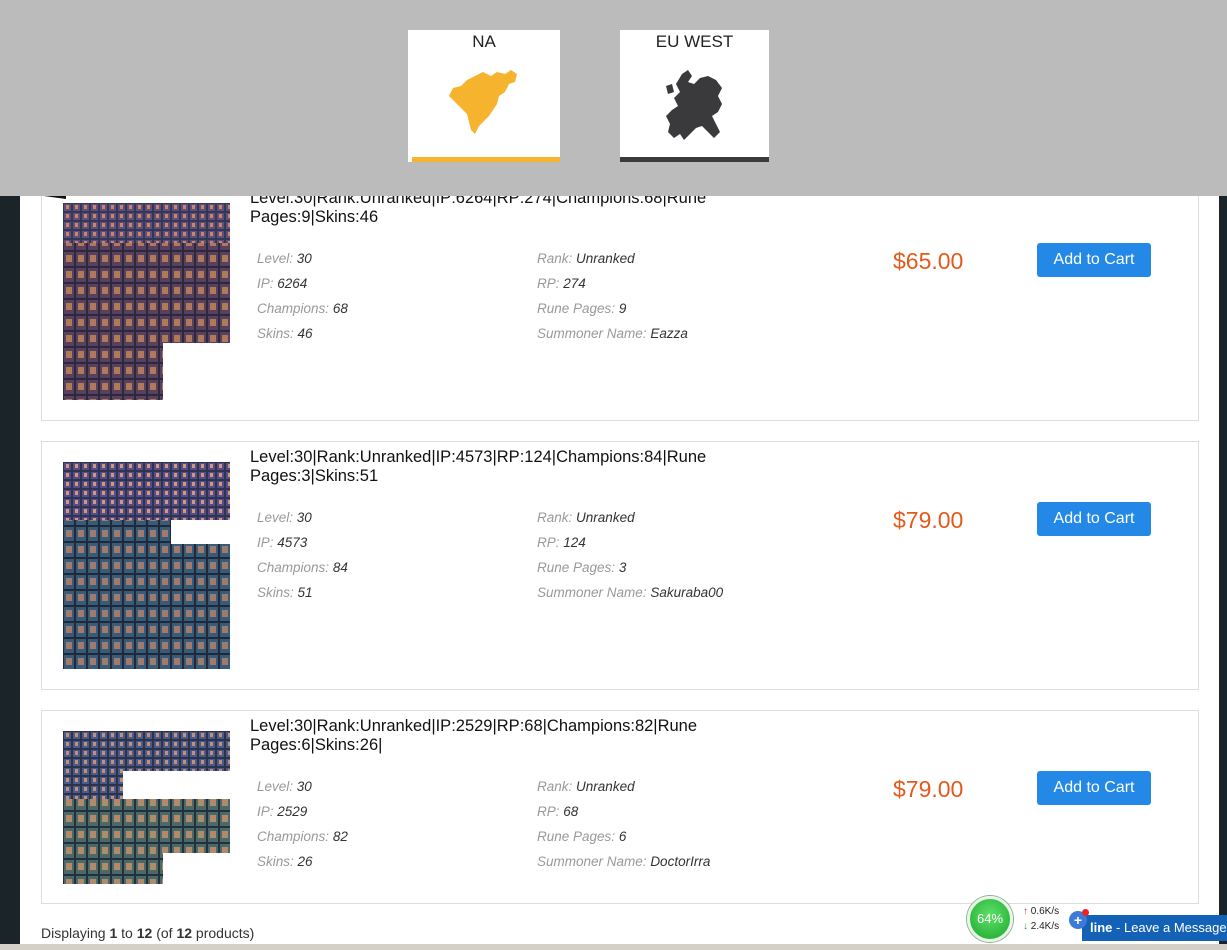 The image size is (1227, 950). I want to click on attr-champions: Champions: 68, so click(302, 308).